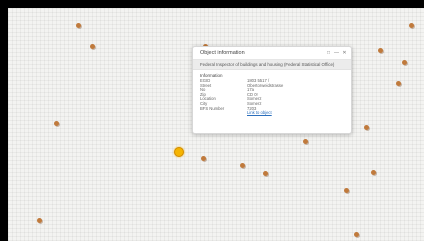  I want to click on dialog-title: Object information, so click(222, 53).